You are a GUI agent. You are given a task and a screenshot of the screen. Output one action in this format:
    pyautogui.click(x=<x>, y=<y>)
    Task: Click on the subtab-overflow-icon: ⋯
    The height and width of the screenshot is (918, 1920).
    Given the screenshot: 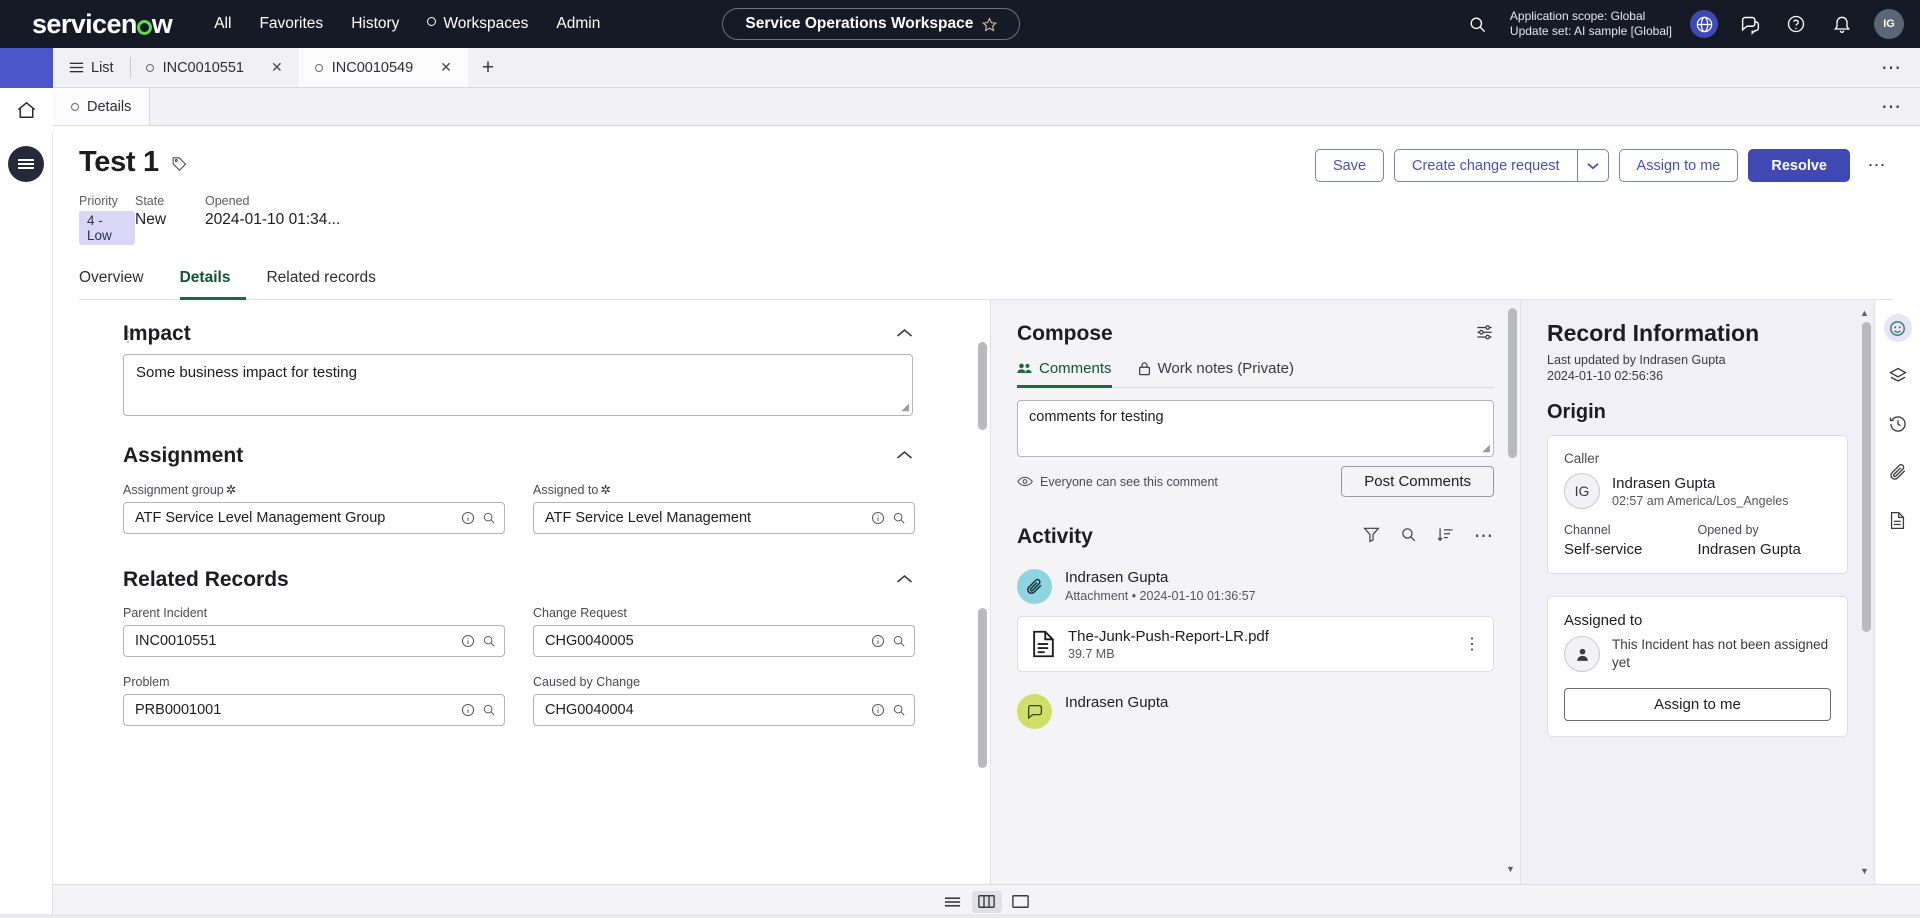 What is the action you would take?
    pyautogui.click(x=1891, y=106)
    